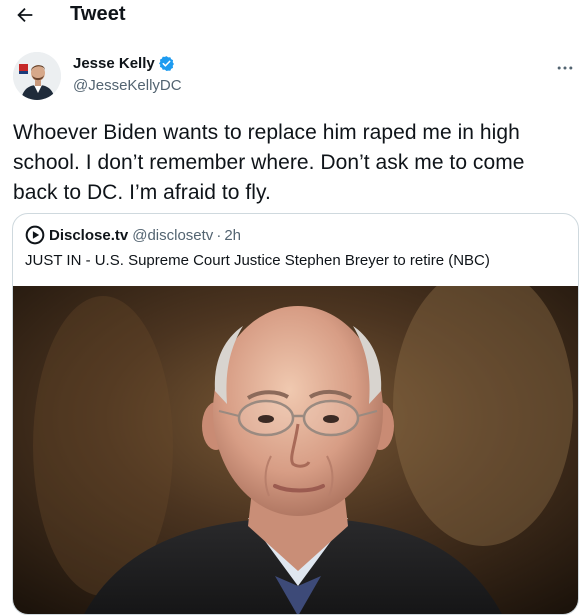 Image resolution: width=580 pixels, height=615 pixels. I want to click on quote-timestamp: 2h, so click(232, 235).